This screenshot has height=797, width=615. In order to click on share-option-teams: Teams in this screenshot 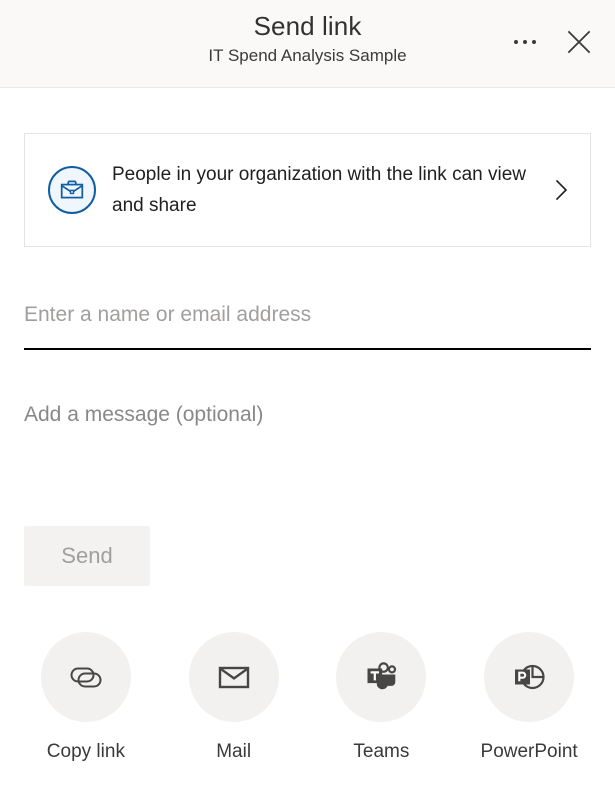, I will do `click(382, 698)`.